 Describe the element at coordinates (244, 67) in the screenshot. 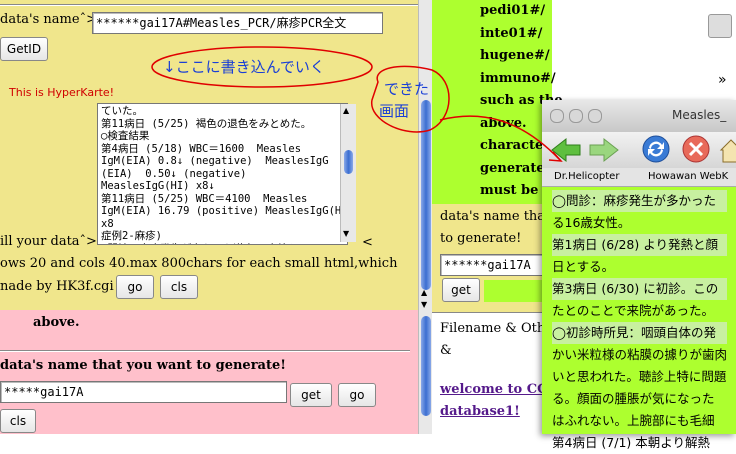

I see `write-here-note: ↓ここに書き込んでいく` at that location.